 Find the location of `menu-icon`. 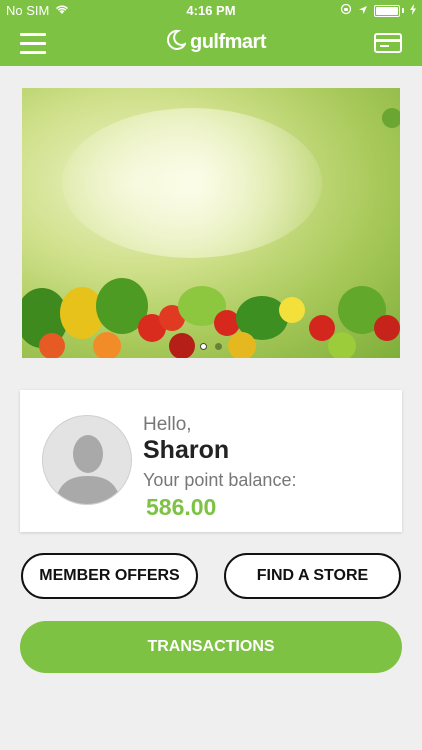

menu-icon is located at coordinates (33, 44).